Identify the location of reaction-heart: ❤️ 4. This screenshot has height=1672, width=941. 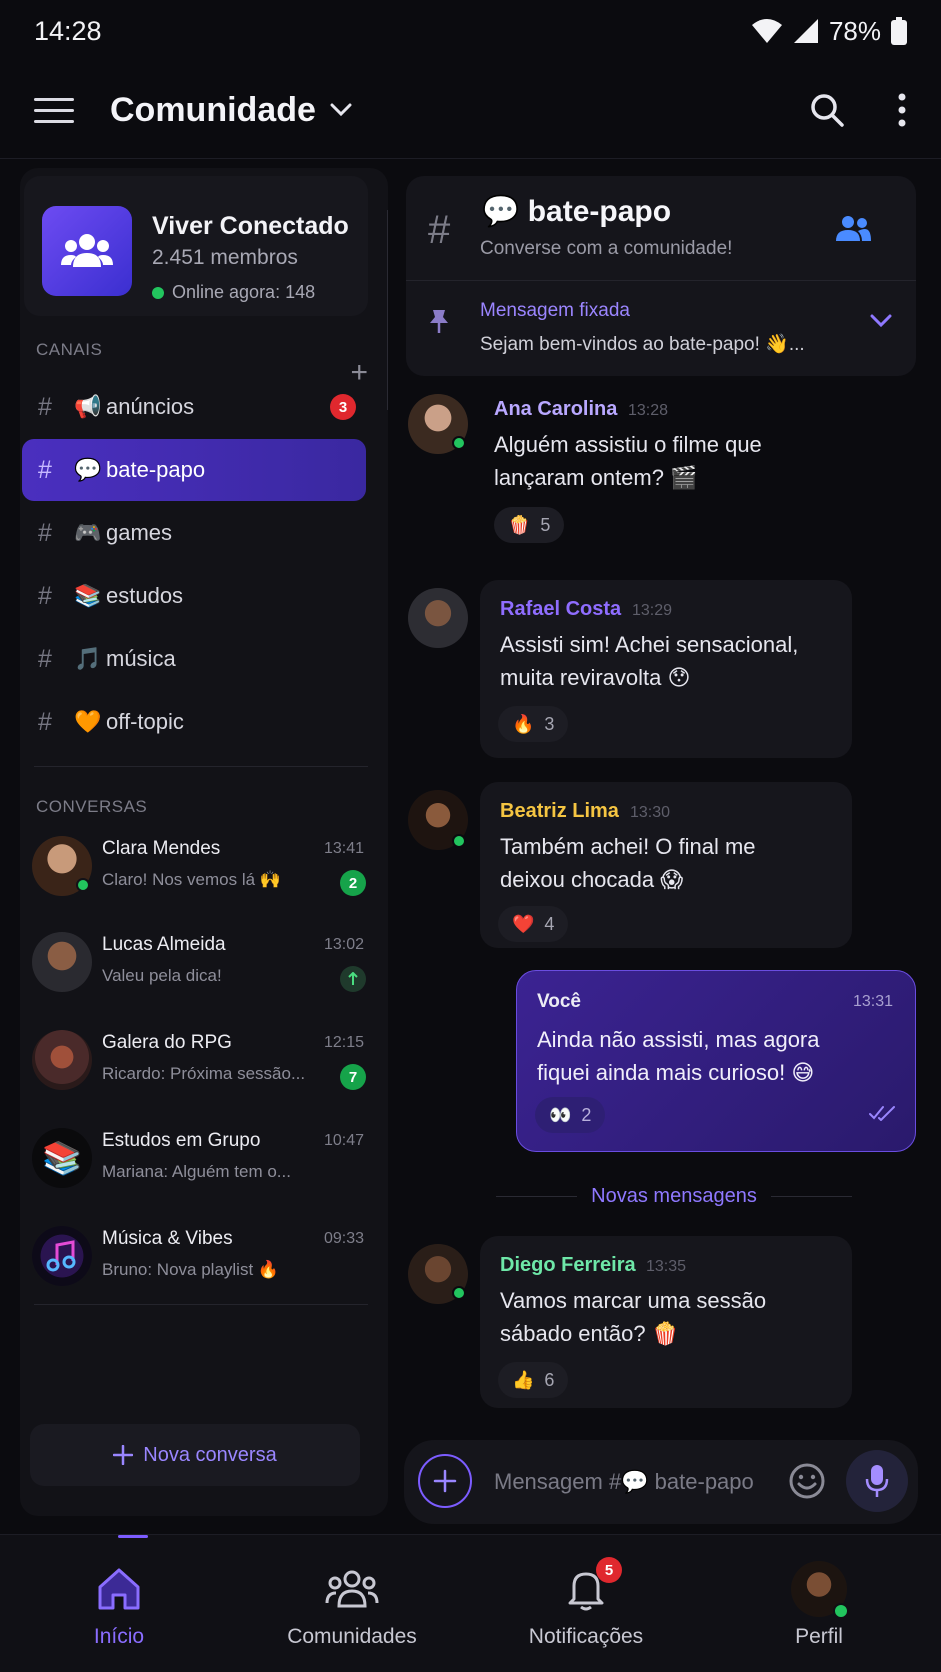
(533, 924).